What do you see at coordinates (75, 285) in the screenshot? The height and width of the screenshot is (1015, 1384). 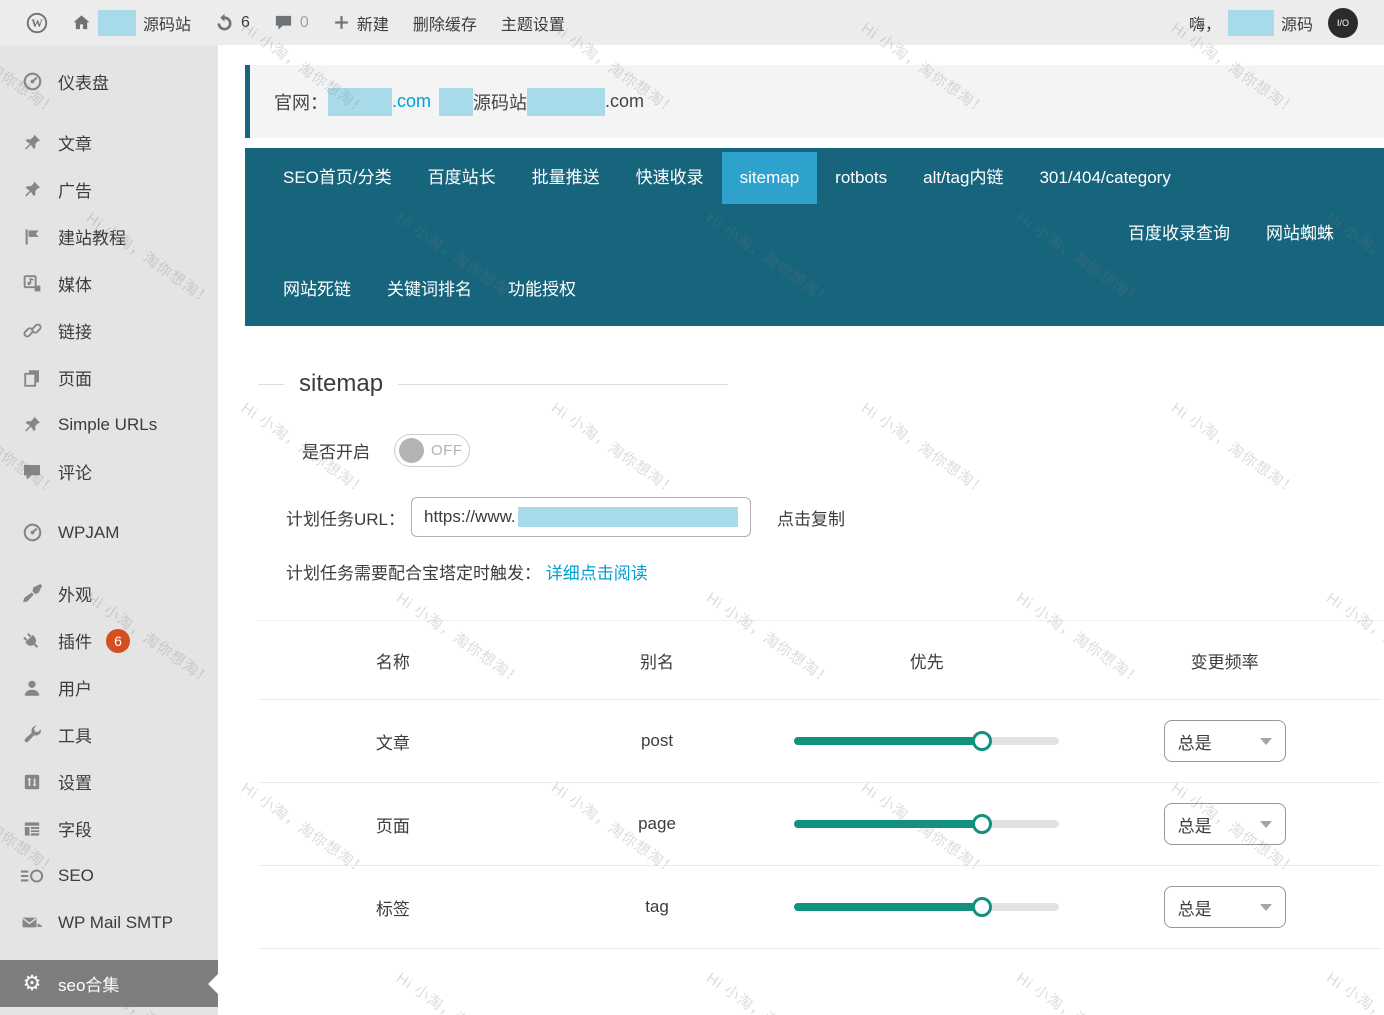 I see `sidebar-item-label: 媒体` at bounding box center [75, 285].